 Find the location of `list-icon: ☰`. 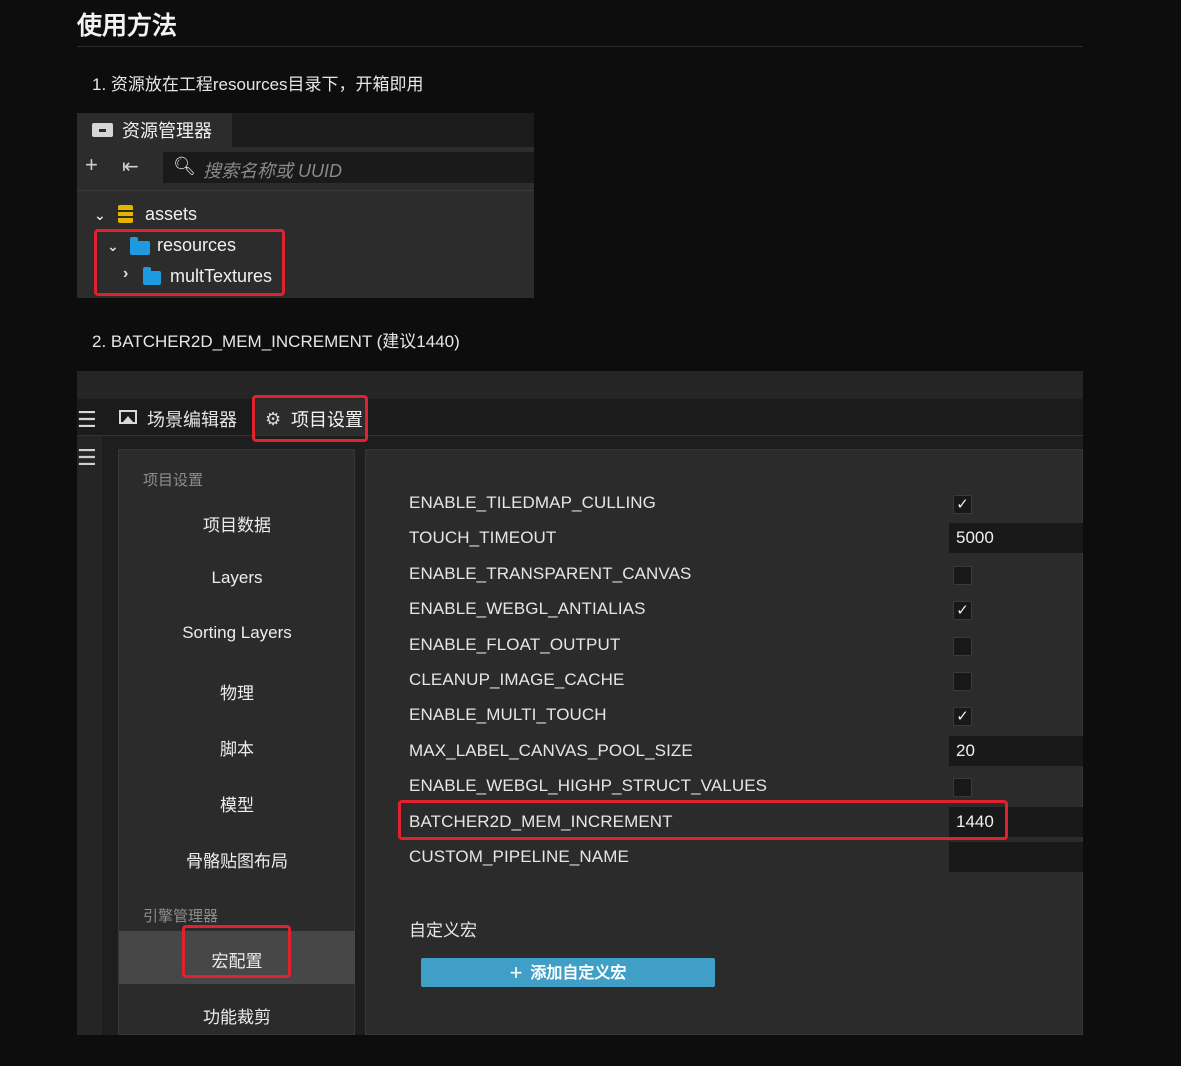

list-icon: ☰ is located at coordinates (87, 458).